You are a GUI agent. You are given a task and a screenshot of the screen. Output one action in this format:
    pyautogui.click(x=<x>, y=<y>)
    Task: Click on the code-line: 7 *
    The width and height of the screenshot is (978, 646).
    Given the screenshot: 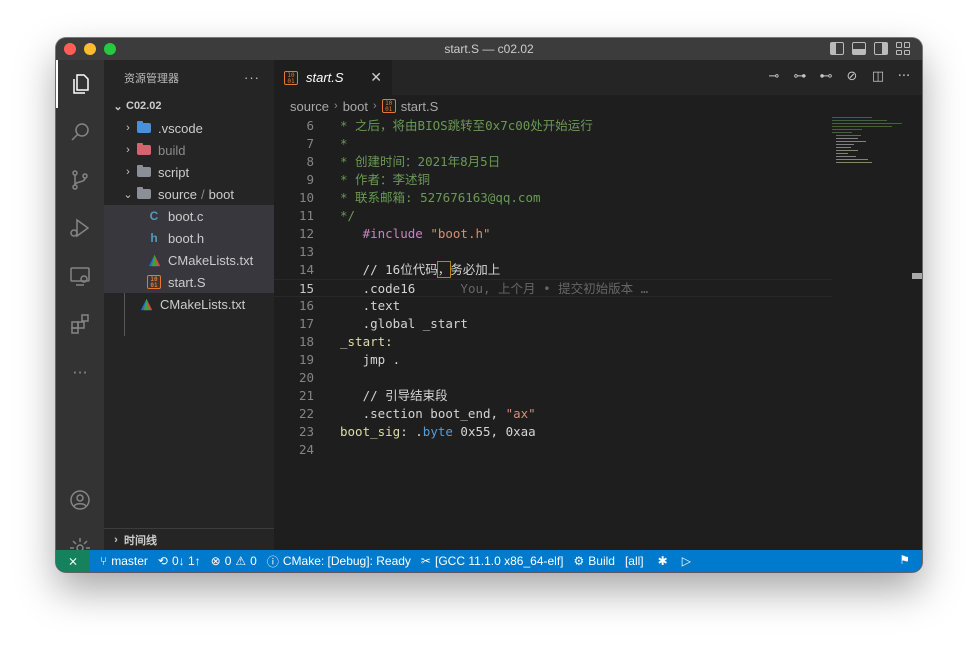 What is the action you would take?
    pyautogui.click(x=553, y=144)
    